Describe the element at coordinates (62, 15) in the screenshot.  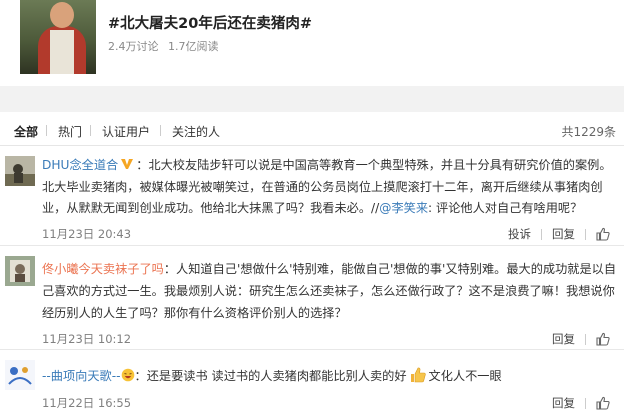
I see `thumbnail-figure-head` at that location.